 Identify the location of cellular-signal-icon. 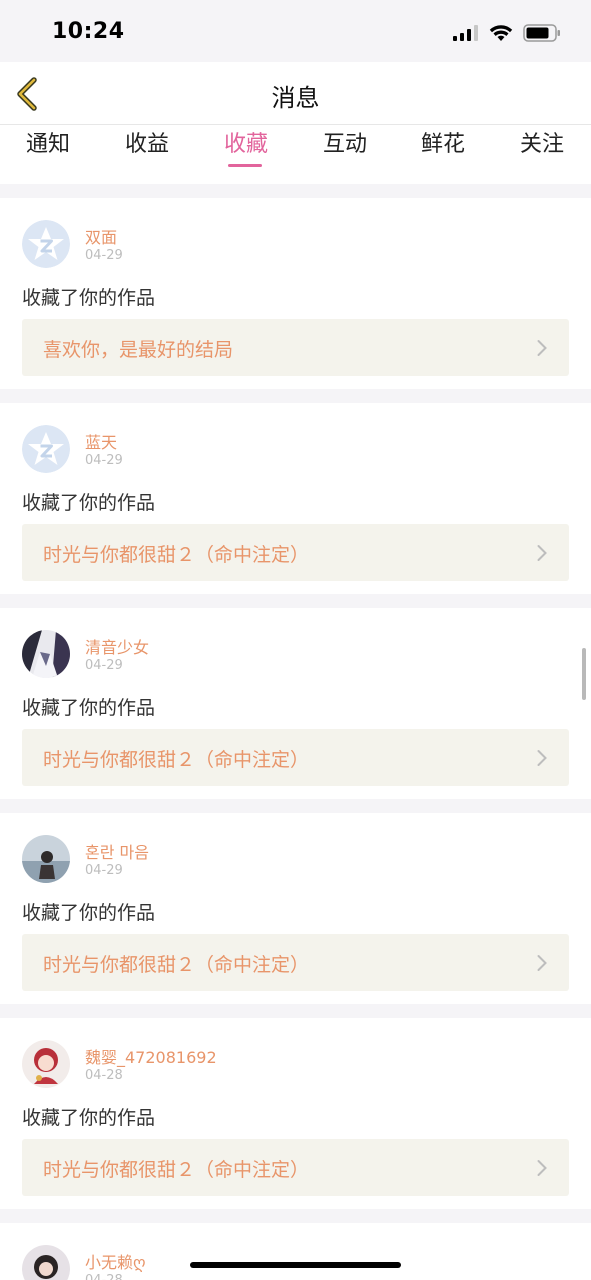
(465, 33).